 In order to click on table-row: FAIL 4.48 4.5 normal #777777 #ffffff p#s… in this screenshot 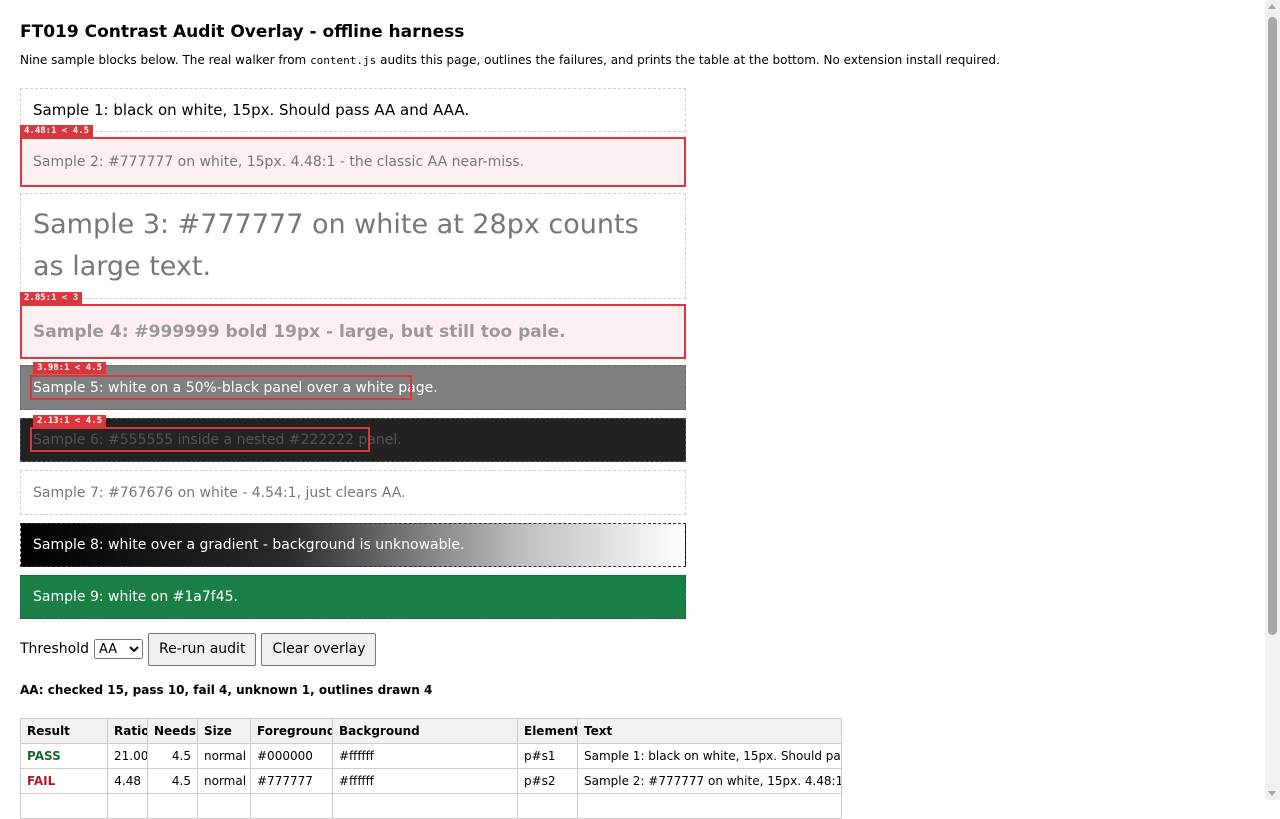, I will do `click(431, 781)`.